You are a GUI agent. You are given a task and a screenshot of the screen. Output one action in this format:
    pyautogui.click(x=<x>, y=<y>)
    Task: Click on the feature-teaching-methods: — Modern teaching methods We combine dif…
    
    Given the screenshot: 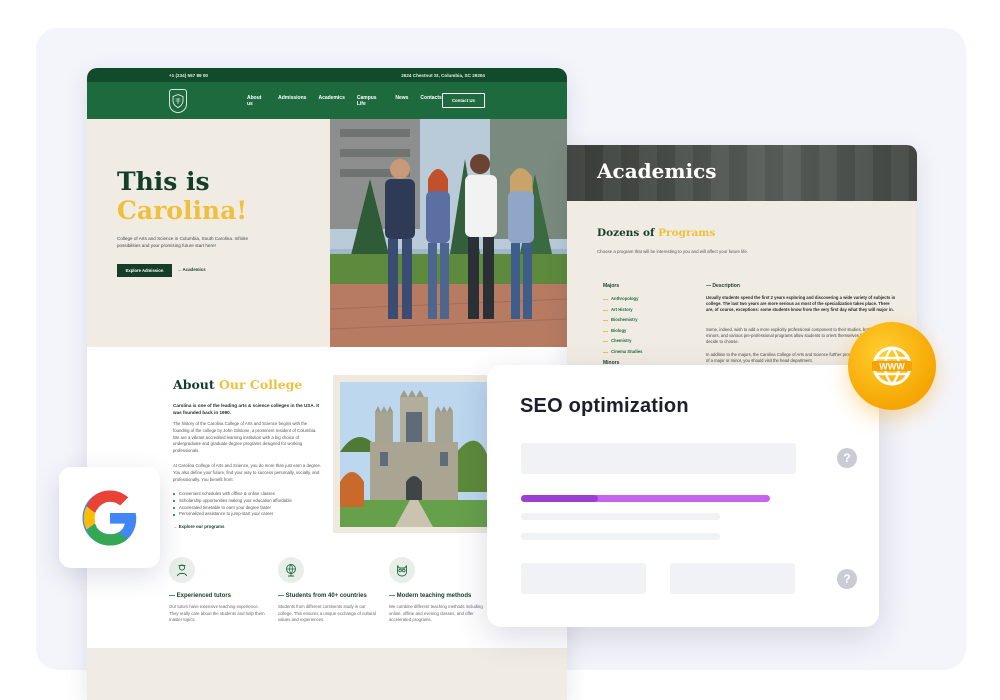 What is the action you would take?
    pyautogui.click(x=438, y=590)
    